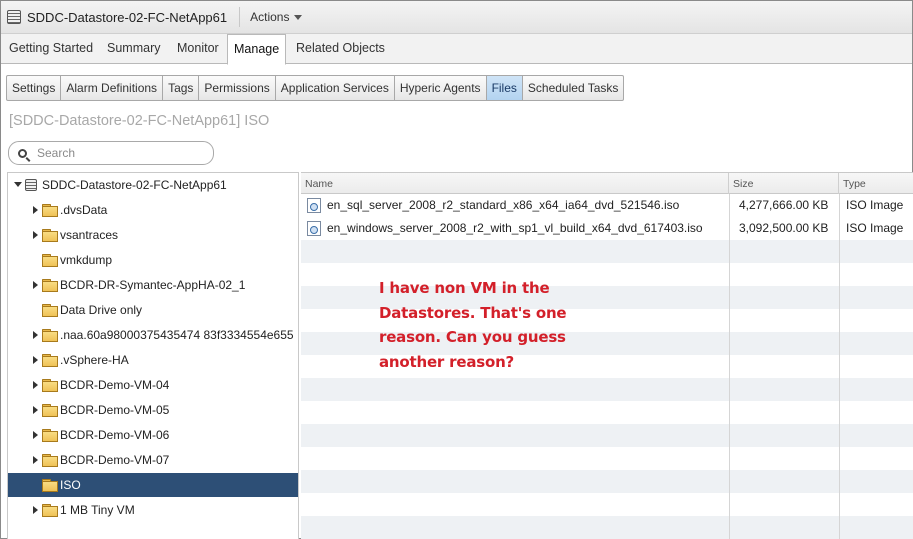 Image resolution: width=913 pixels, height=539 pixels. I want to click on tree-item-iso-selected: ISO, so click(153, 485).